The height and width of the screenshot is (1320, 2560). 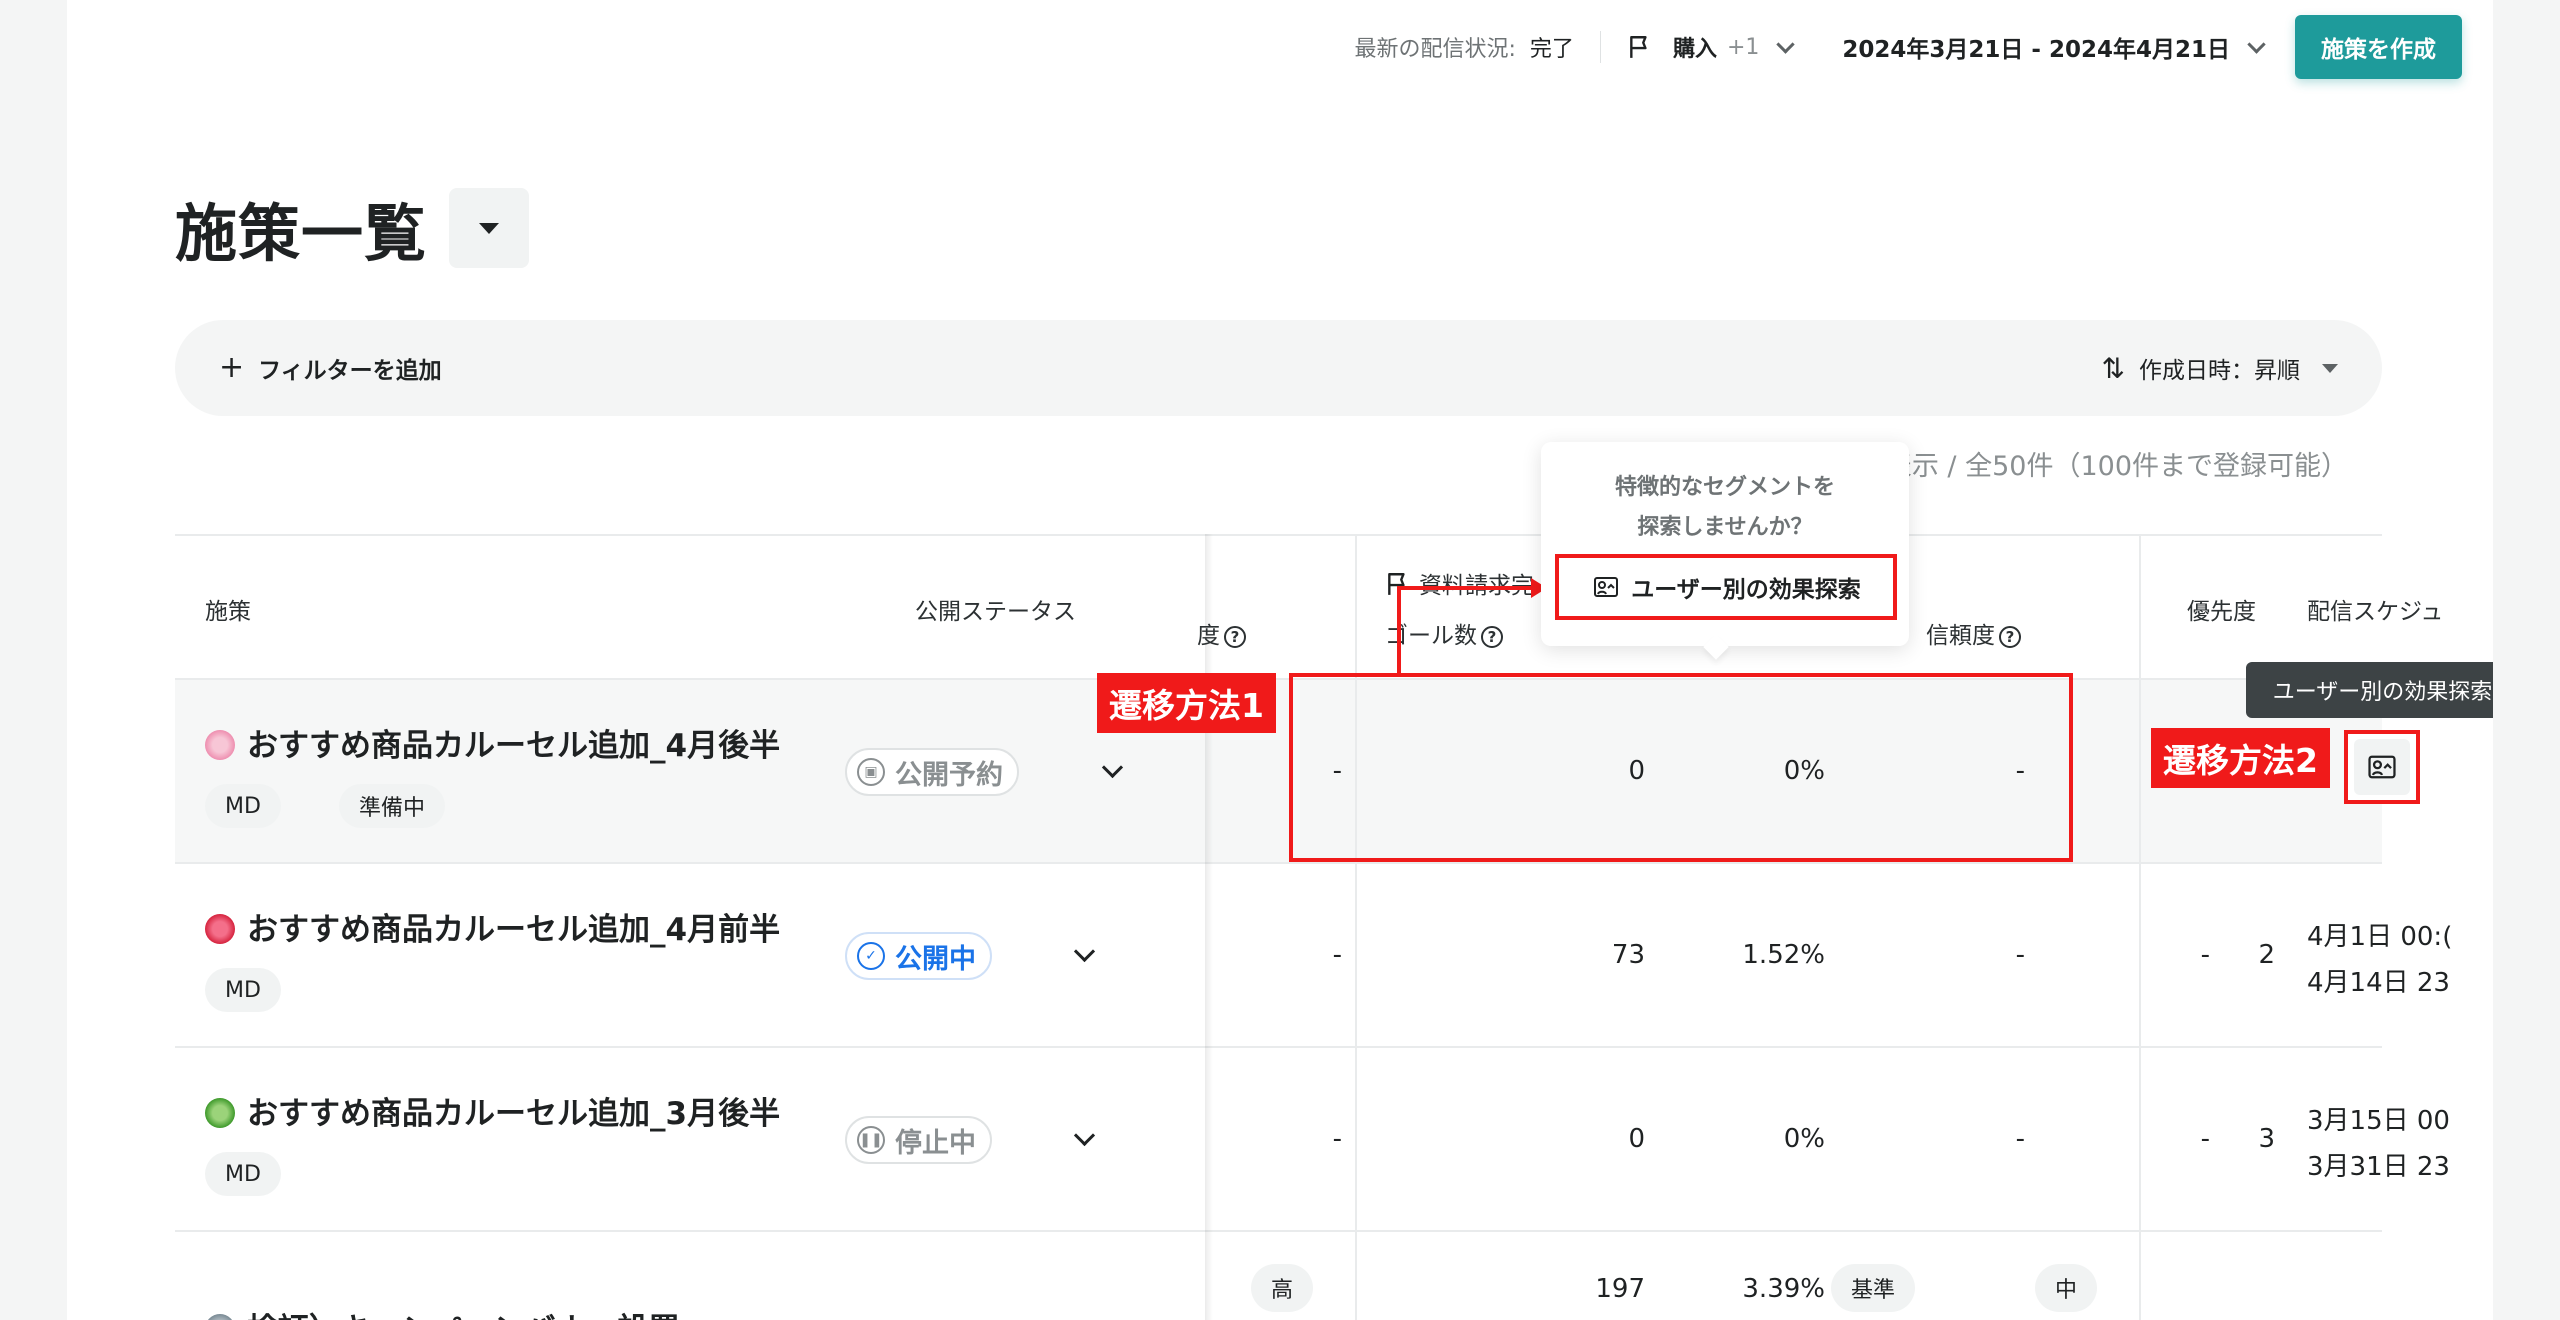 I want to click on cell-schedule-end: 3月31日 23, so click(x=2378, y=1167).